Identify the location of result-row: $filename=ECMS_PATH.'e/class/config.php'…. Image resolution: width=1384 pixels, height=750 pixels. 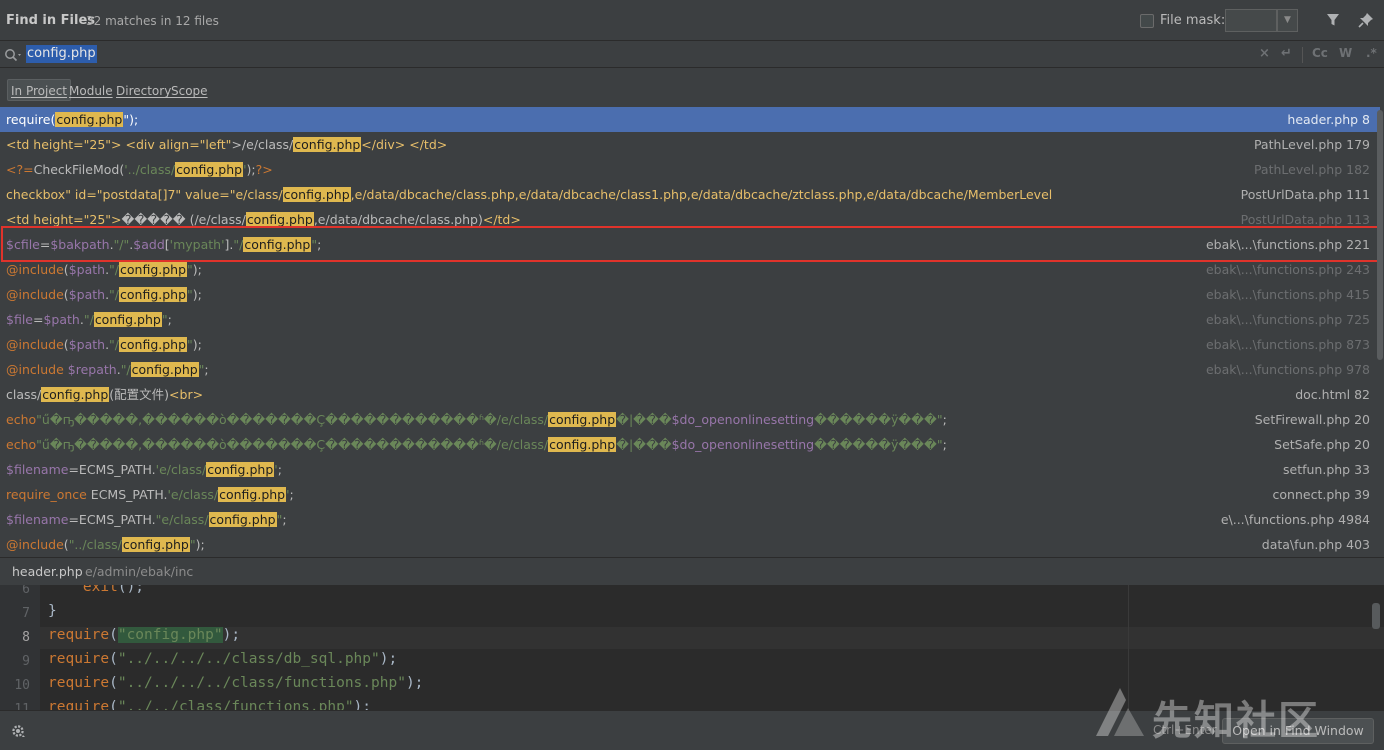
(690, 469).